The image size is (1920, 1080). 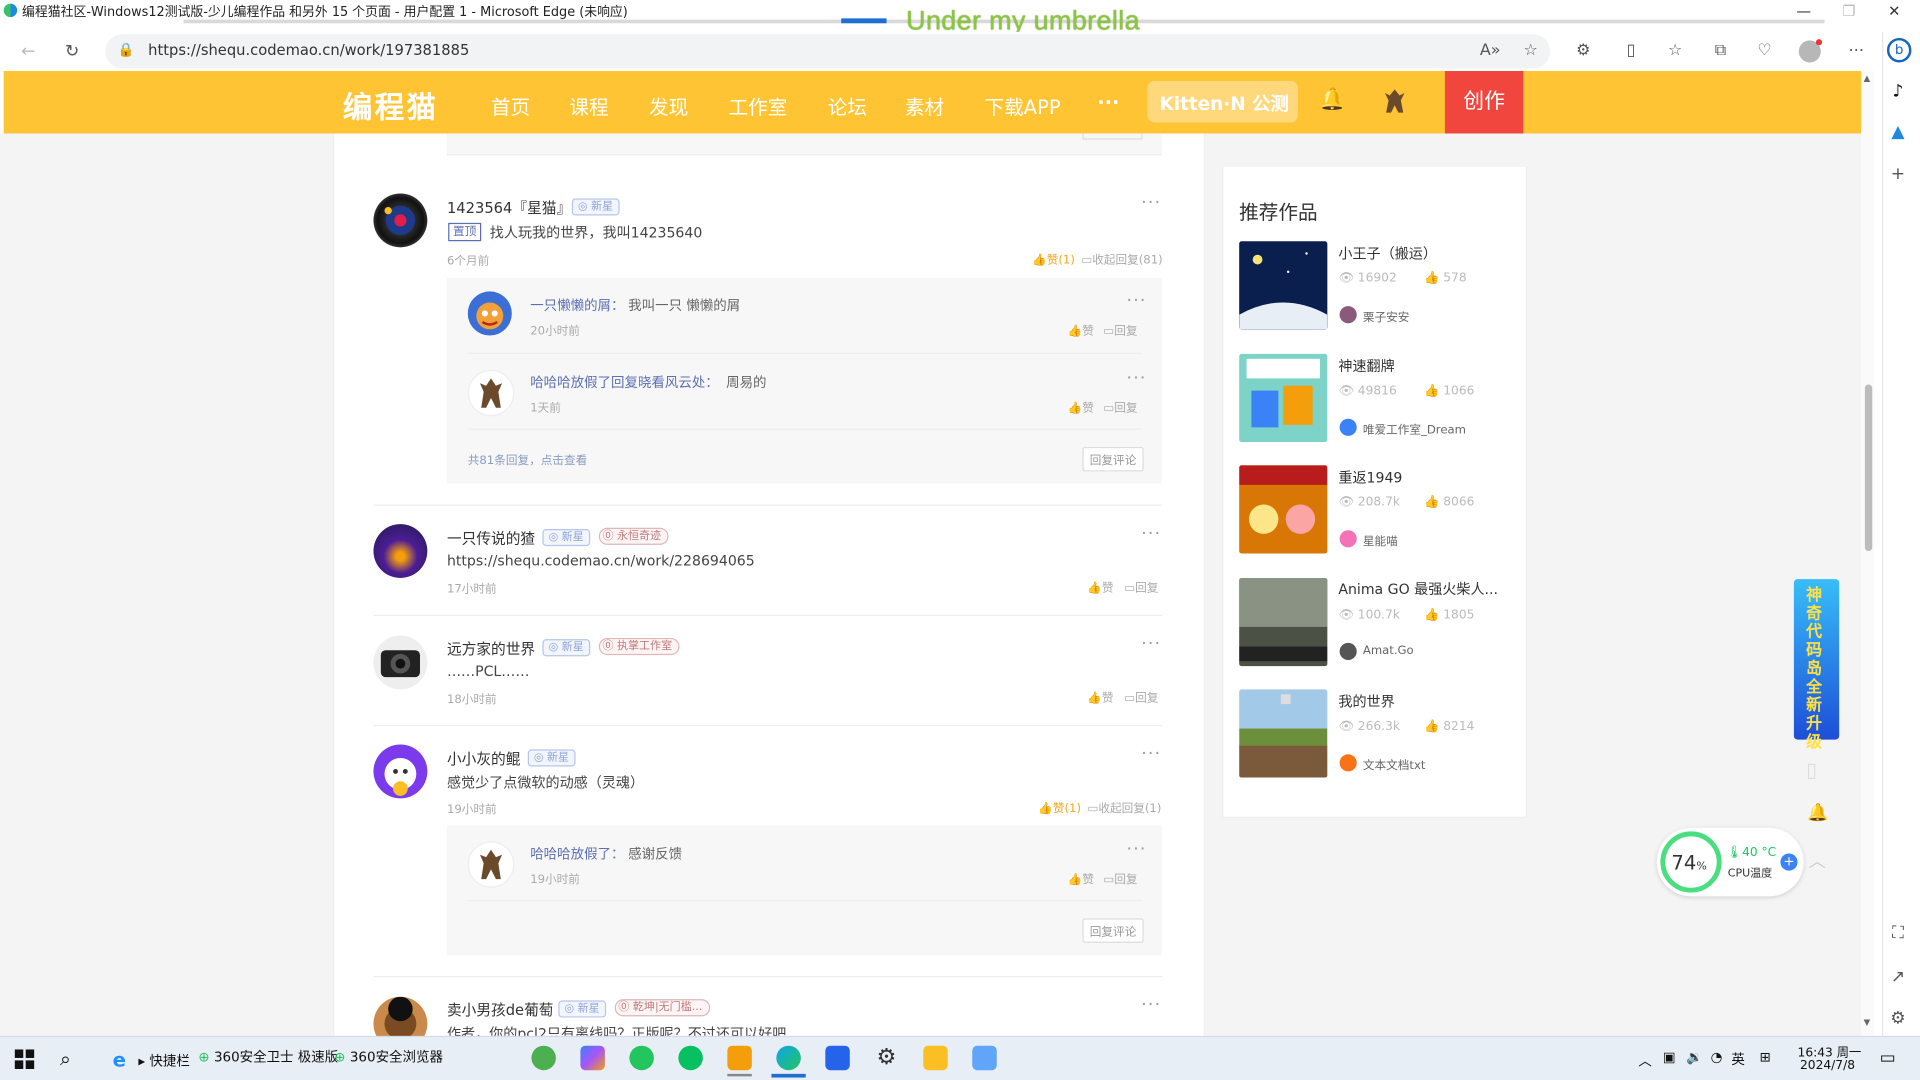 What do you see at coordinates (388, 1057) in the screenshot?
I see `taskbar-360-browser: ⊕ 360安全浏览器` at bounding box center [388, 1057].